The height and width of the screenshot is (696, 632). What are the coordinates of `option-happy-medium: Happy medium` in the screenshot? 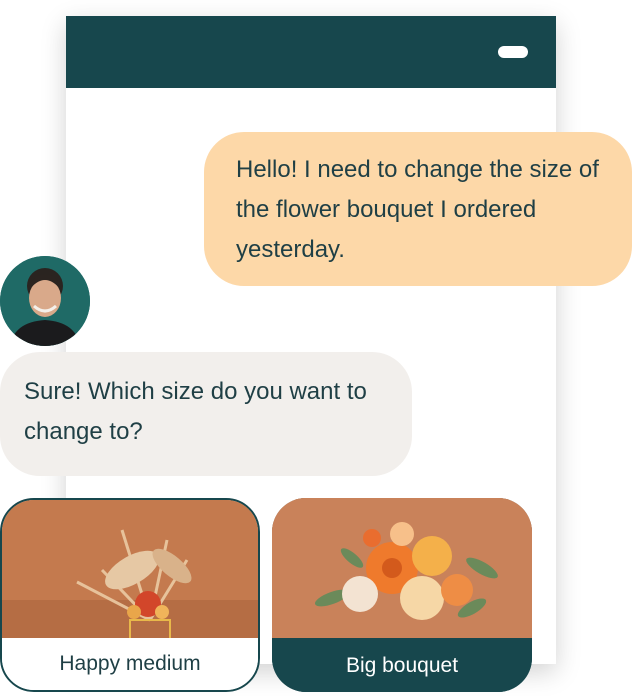 It's located at (130, 595).